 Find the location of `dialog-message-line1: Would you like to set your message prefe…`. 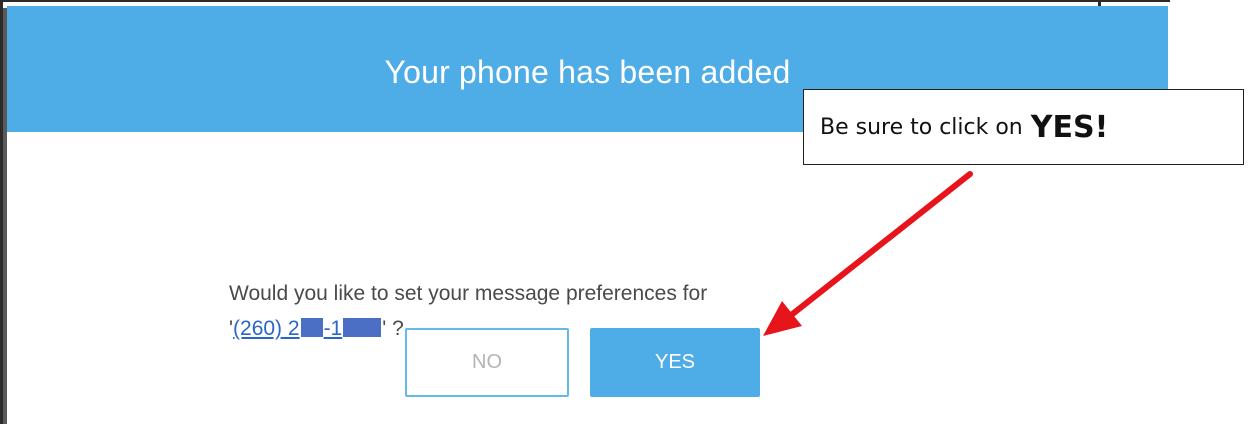

dialog-message-line1: Would you like to set your message prefe… is located at coordinates (468, 293).